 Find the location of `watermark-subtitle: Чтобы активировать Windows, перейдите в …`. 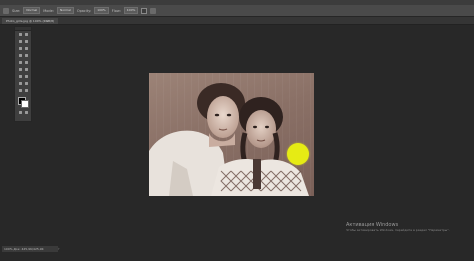

watermark-subtitle: Чтобы активировать Windows, перейдите в … is located at coordinates (398, 230).